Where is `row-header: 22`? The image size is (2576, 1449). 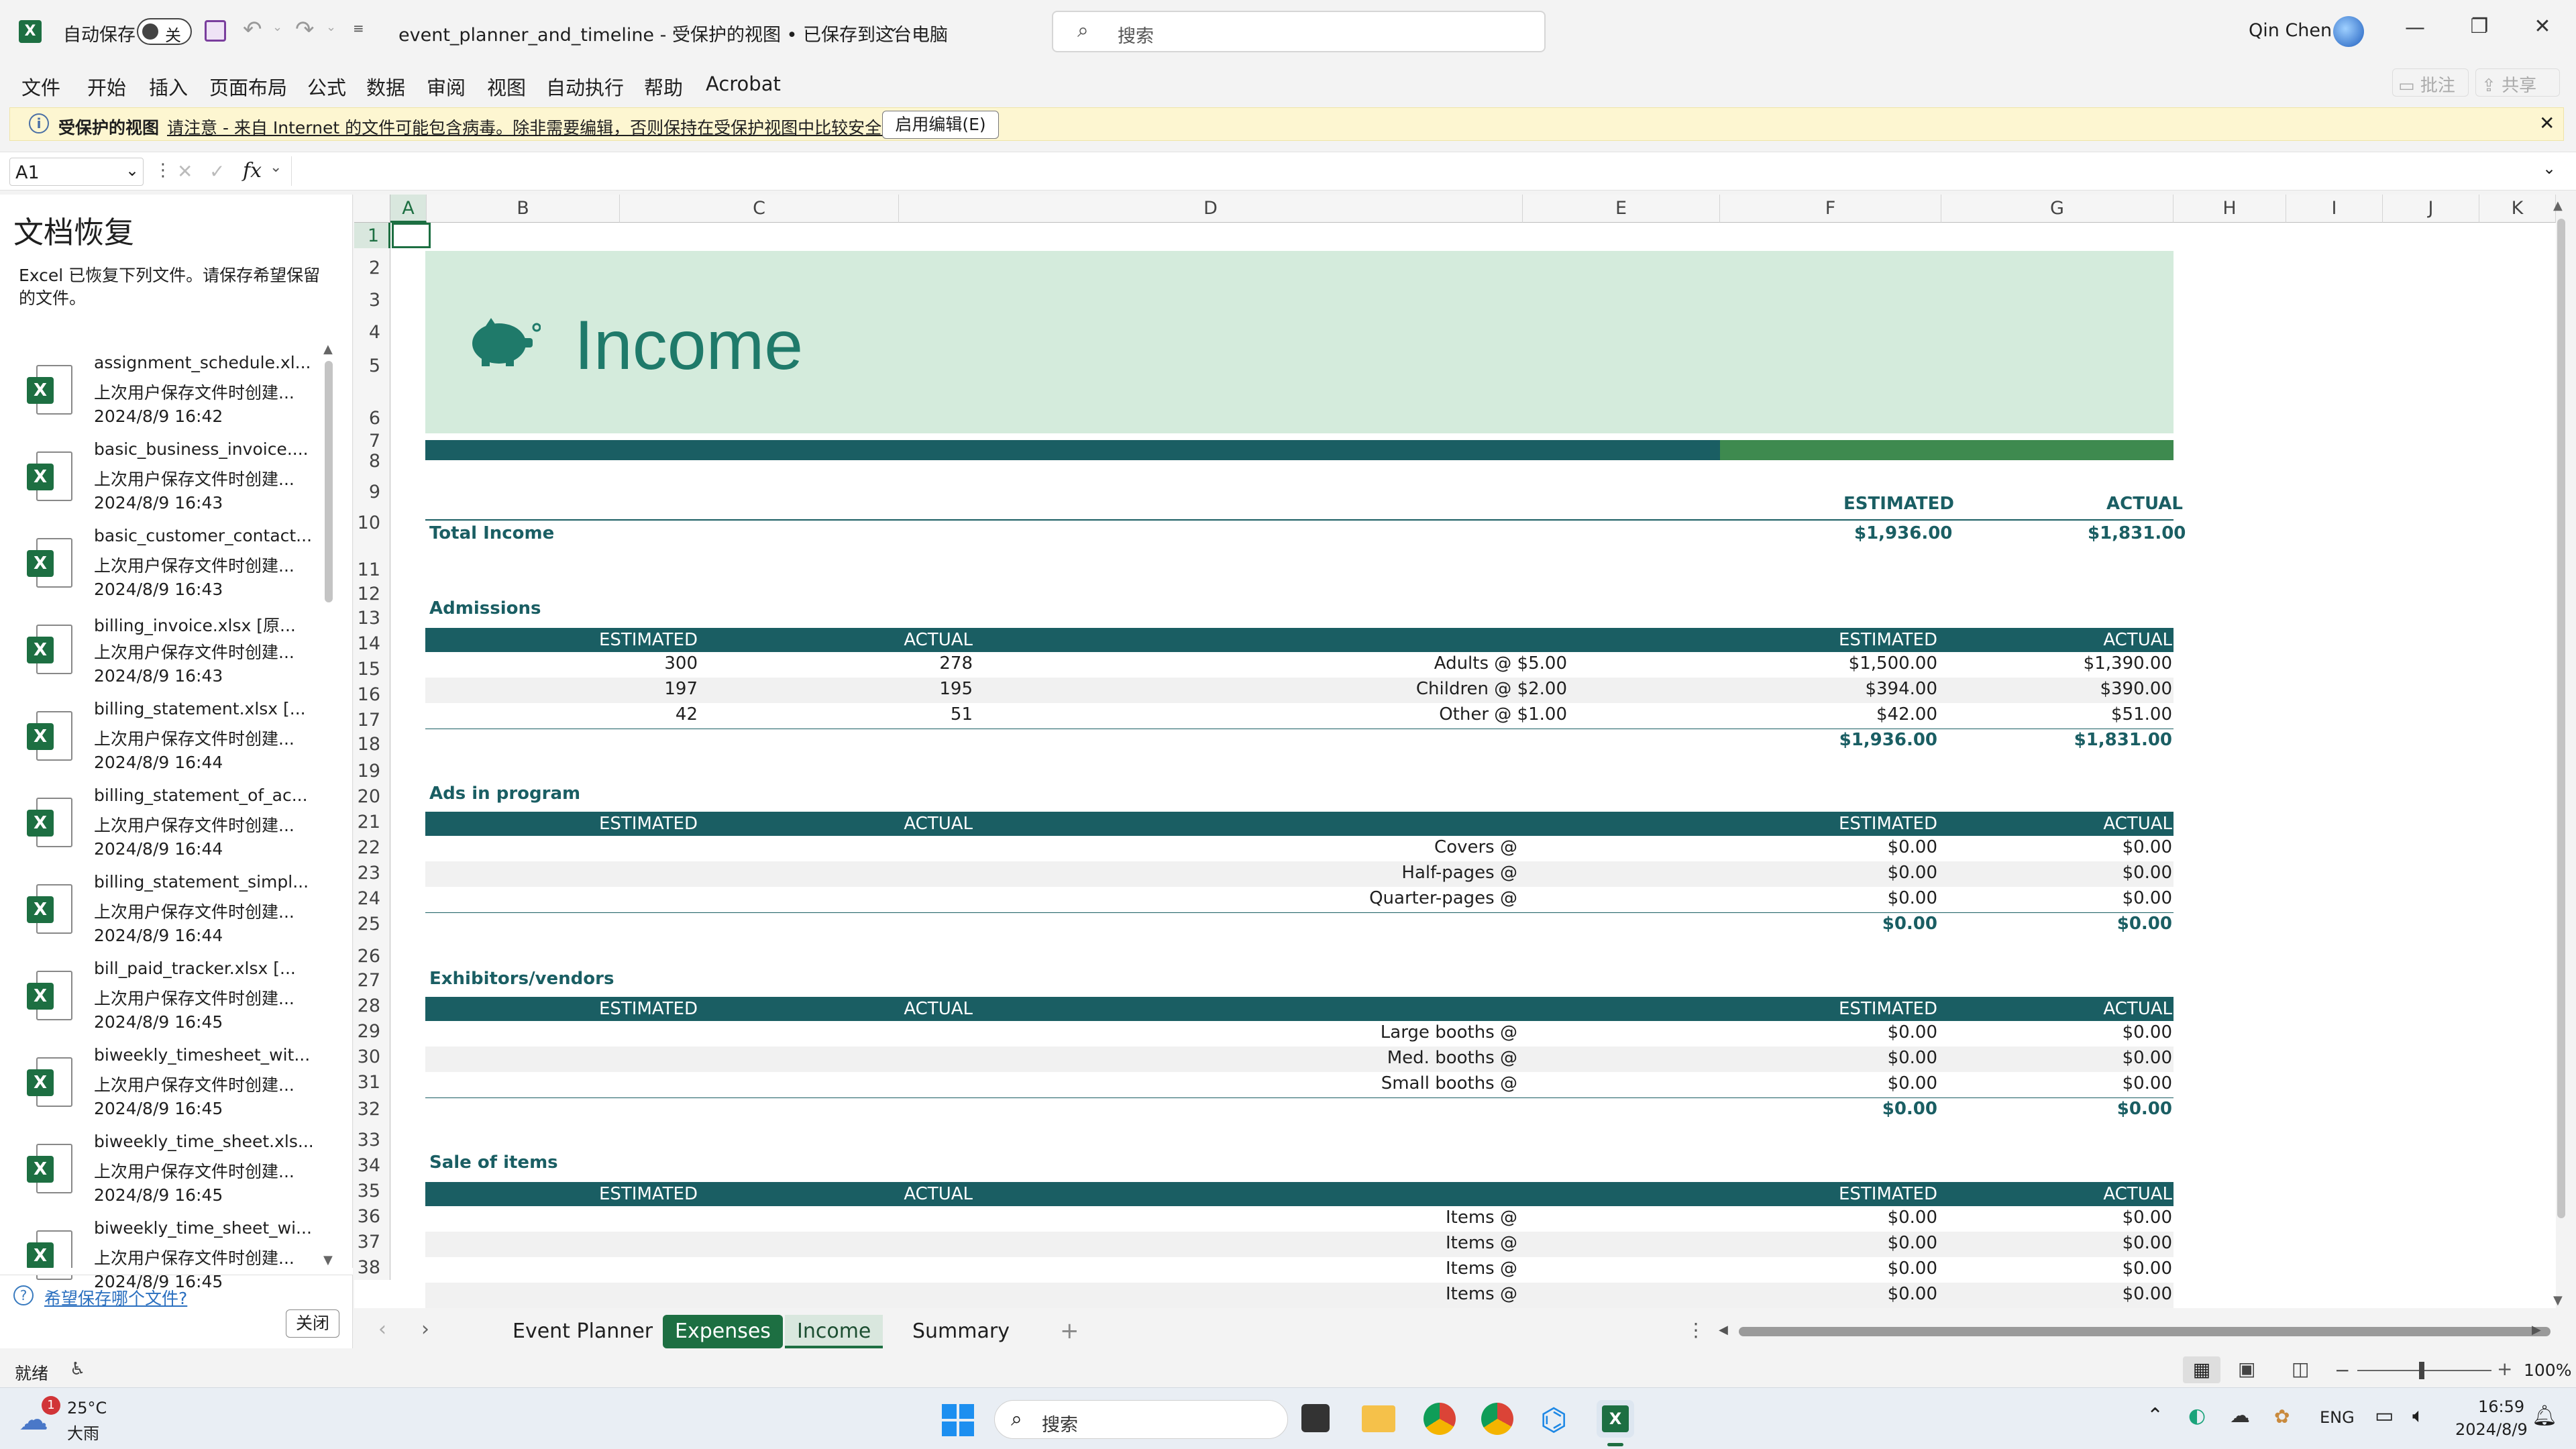 row-header: 22 is located at coordinates (372, 847).